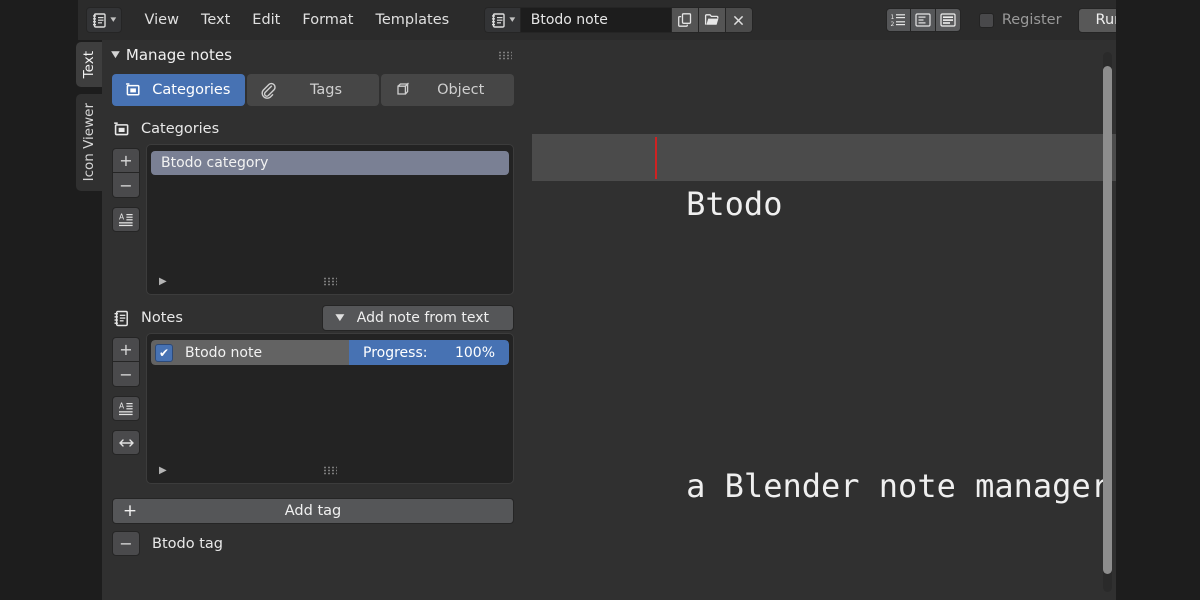 The width and height of the screenshot is (1200, 600). Describe the element at coordinates (595, 20) in the screenshot. I see `datablock-name-input: Btodo note` at that location.